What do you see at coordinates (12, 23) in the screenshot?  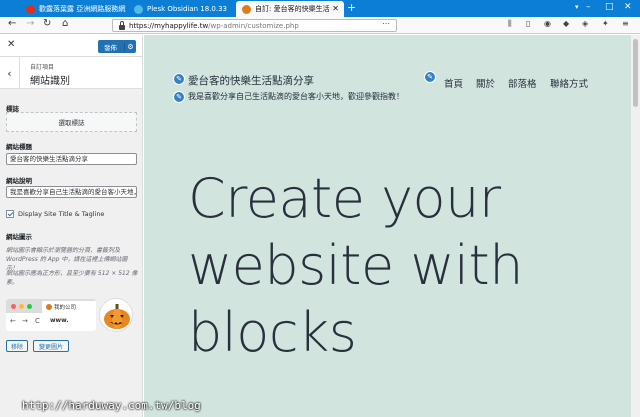 I see `back-icon: ←` at bounding box center [12, 23].